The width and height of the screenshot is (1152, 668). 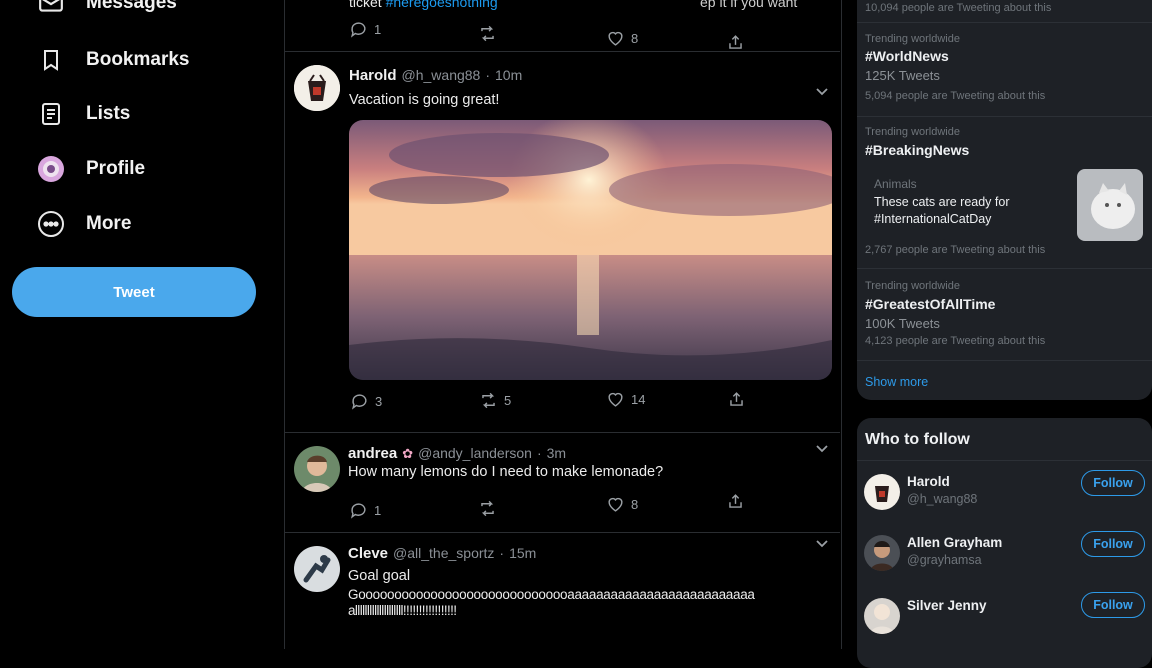 What do you see at coordinates (907, 56) in the screenshot?
I see `trend-hashtag: #WorldNews` at bounding box center [907, 56].